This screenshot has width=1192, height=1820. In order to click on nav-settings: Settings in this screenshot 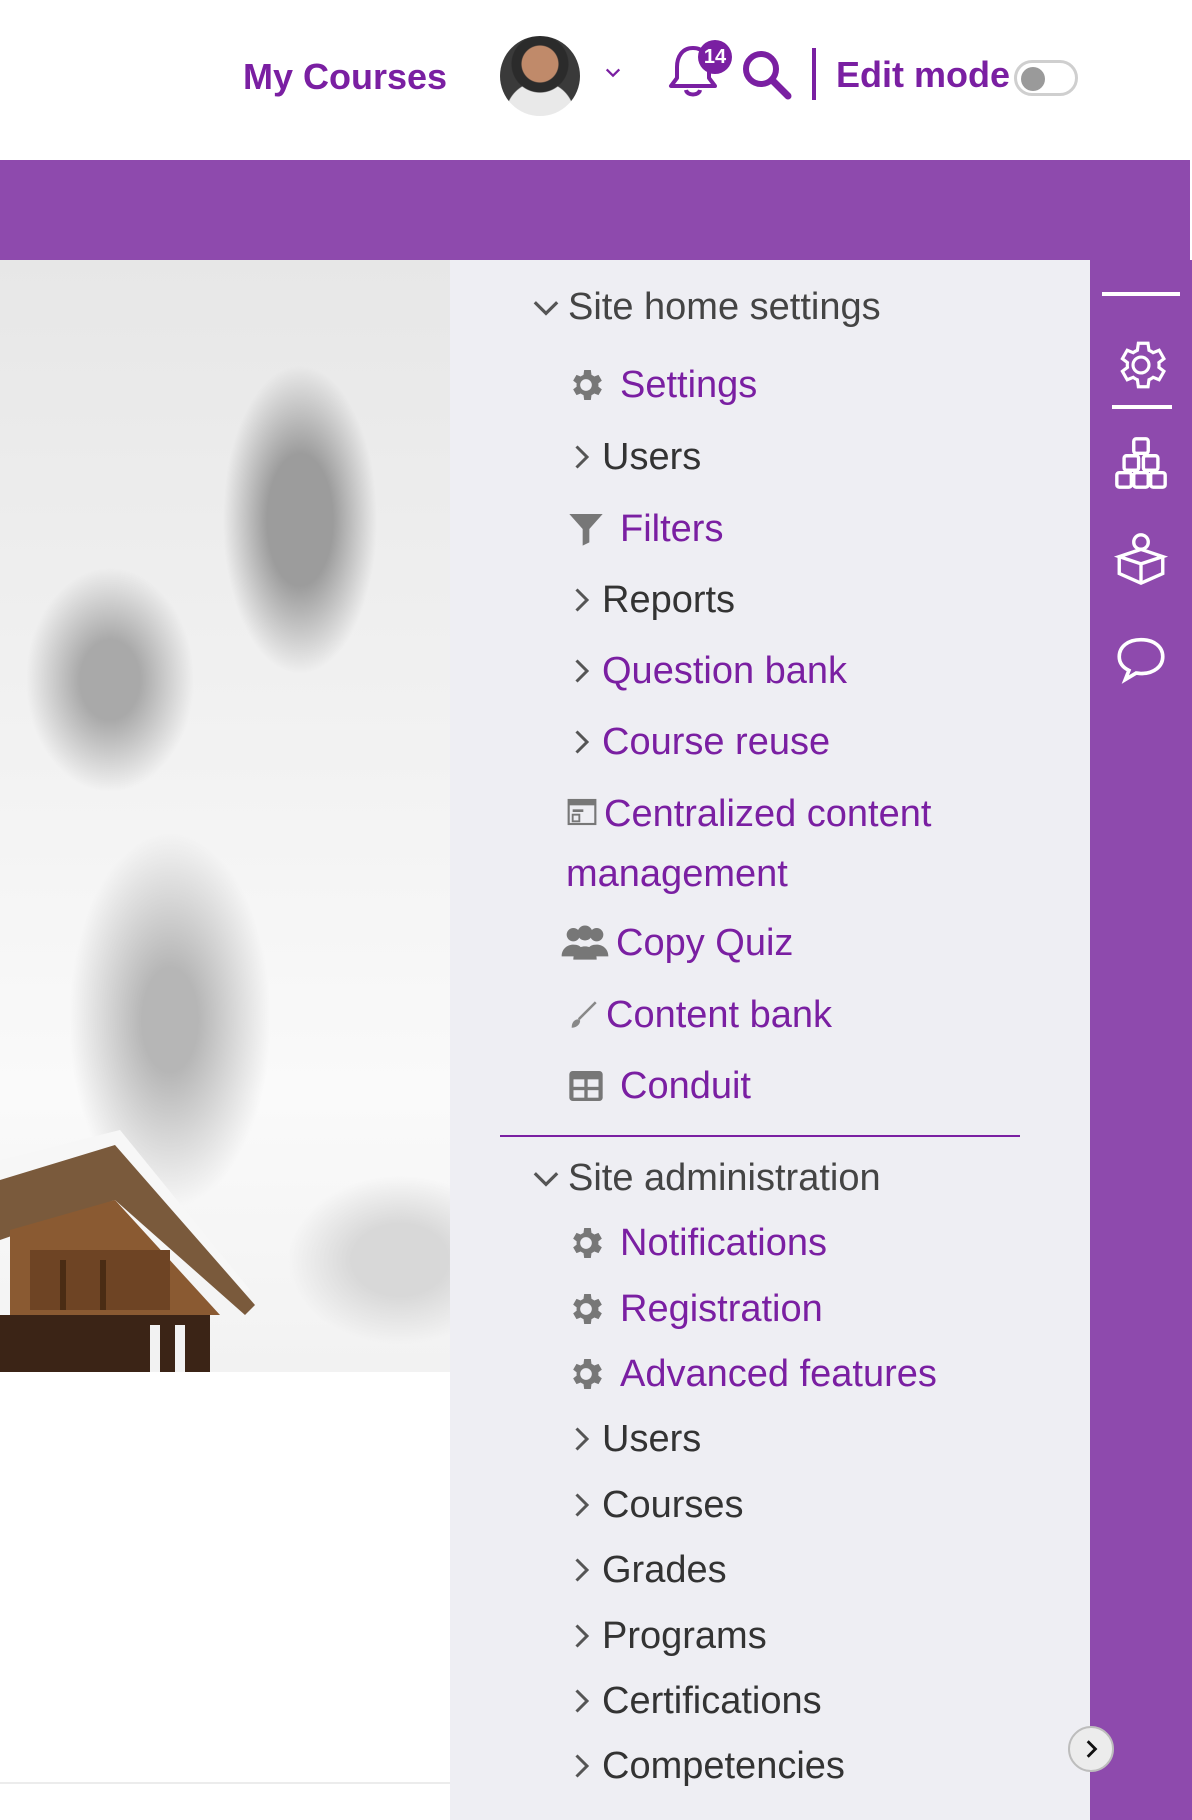, I will do `click(661, 385)`.